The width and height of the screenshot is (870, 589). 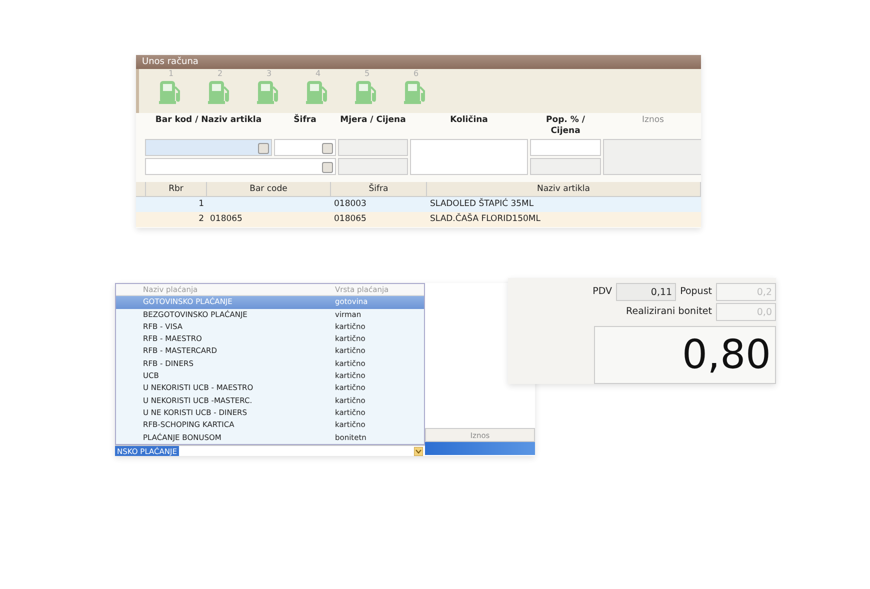 I want to click on window-title: Unos računa, so click(x=418, y=62).